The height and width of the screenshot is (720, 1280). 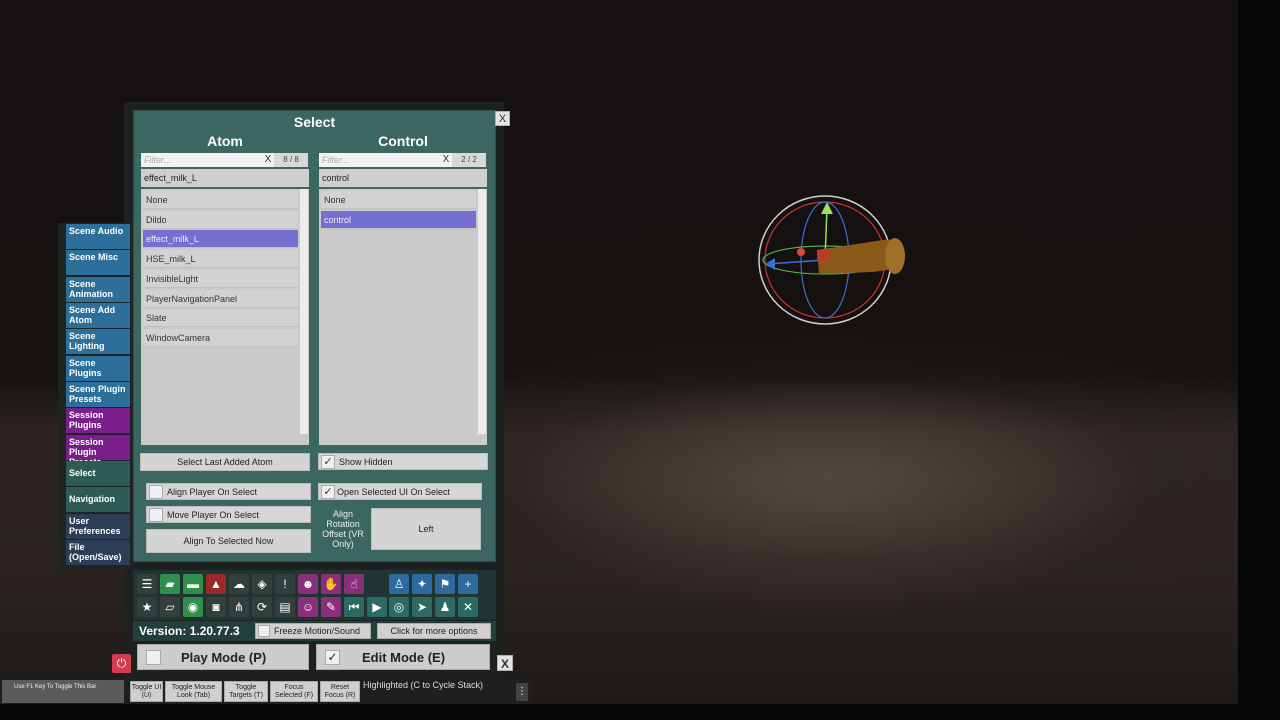 I want to click on atom-list-item: Dildo, so click(x=220, y=219).